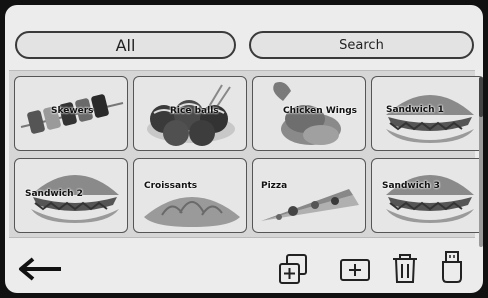  What do you see at coordinates (320, 111) in the screenshot?
I see `item-label: Chicken Wings` at bounding box center [320, 111].